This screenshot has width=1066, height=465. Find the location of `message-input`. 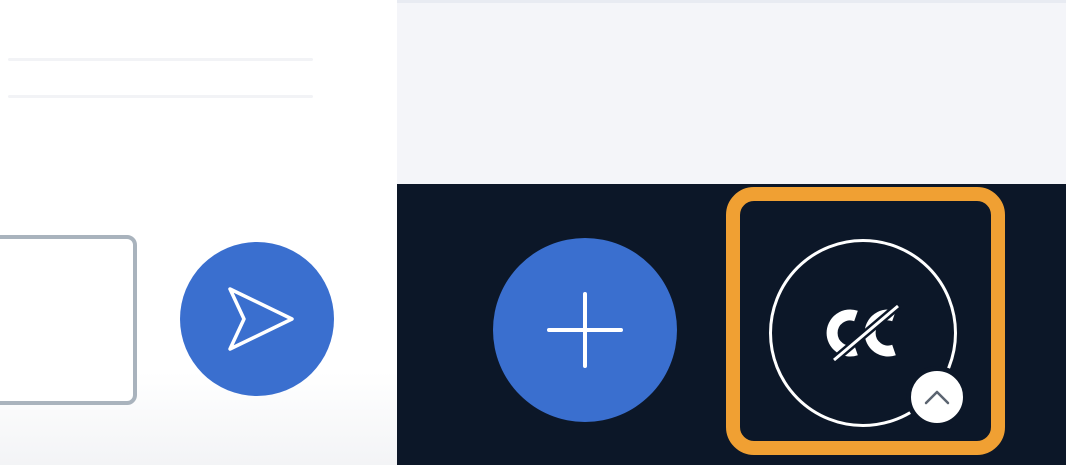

message-input is located at coordinates (68, 320).